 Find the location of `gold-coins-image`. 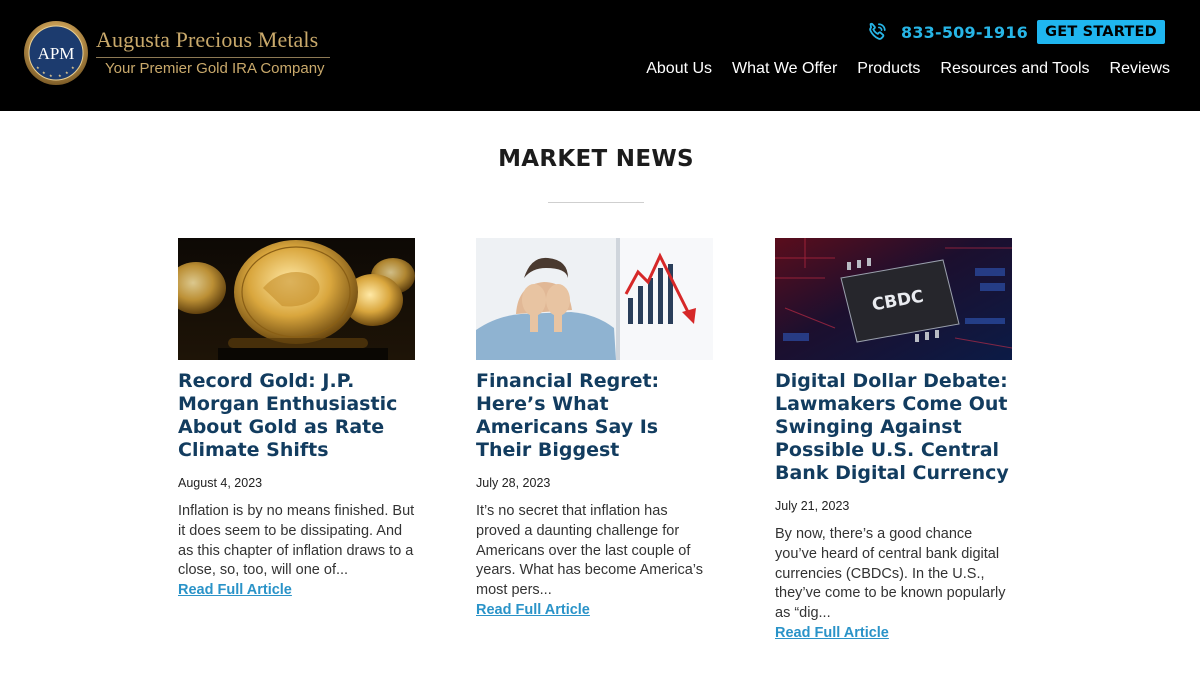

gold-coins-image is located at coordinates (296, 299).